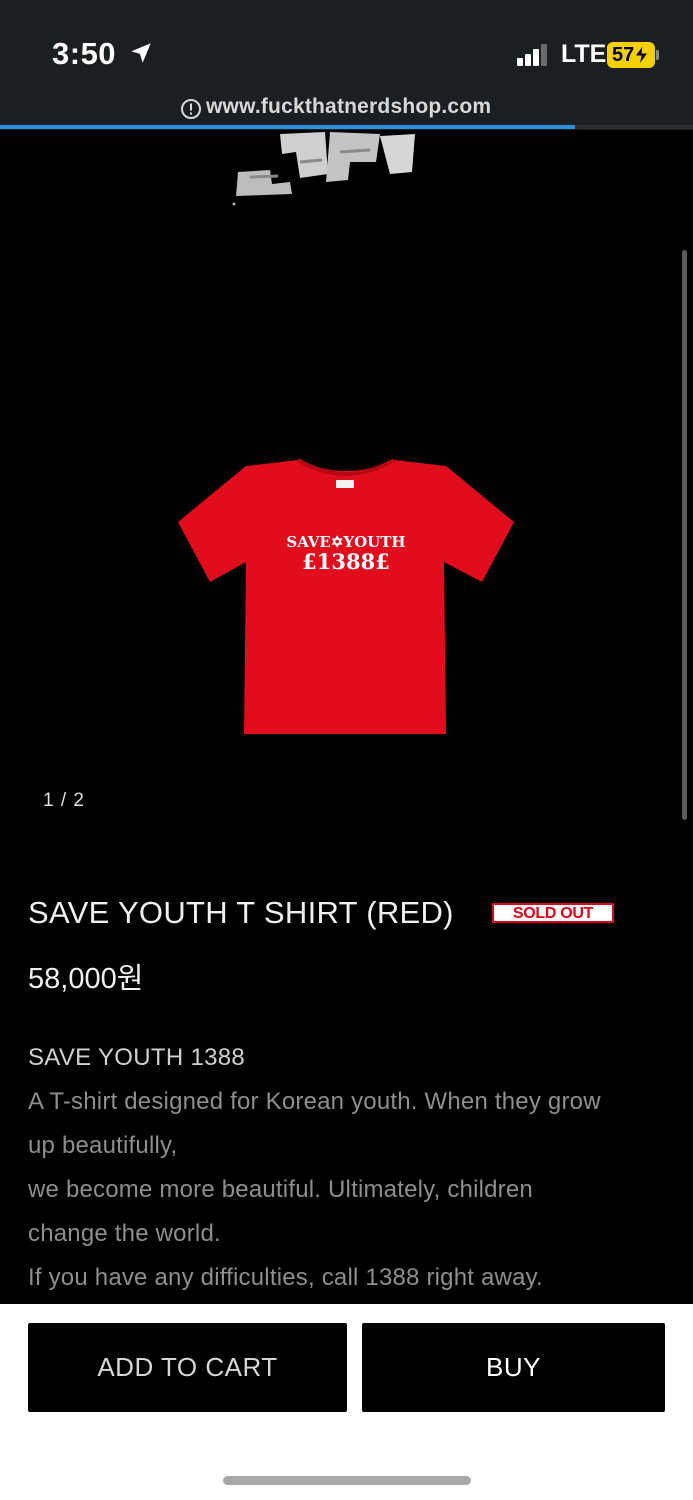  Describe the element at coordinates (348, 107) in the screenshot. I see `url-address: www.fuckthatnerdshop.com` at that location.